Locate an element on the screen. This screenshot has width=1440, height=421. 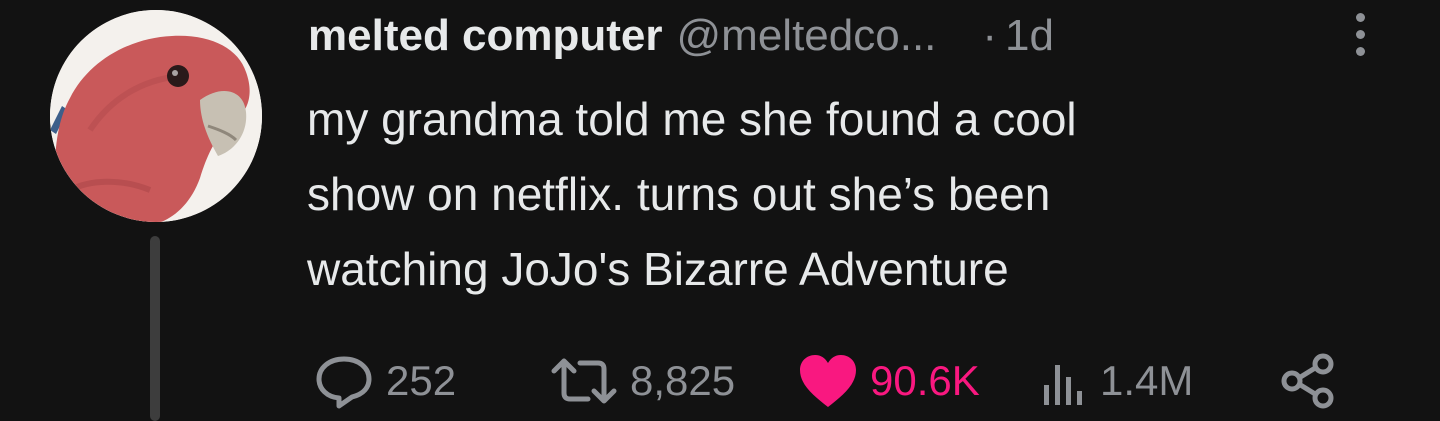
reply-count: 252 is located at coordinates (421, 380).